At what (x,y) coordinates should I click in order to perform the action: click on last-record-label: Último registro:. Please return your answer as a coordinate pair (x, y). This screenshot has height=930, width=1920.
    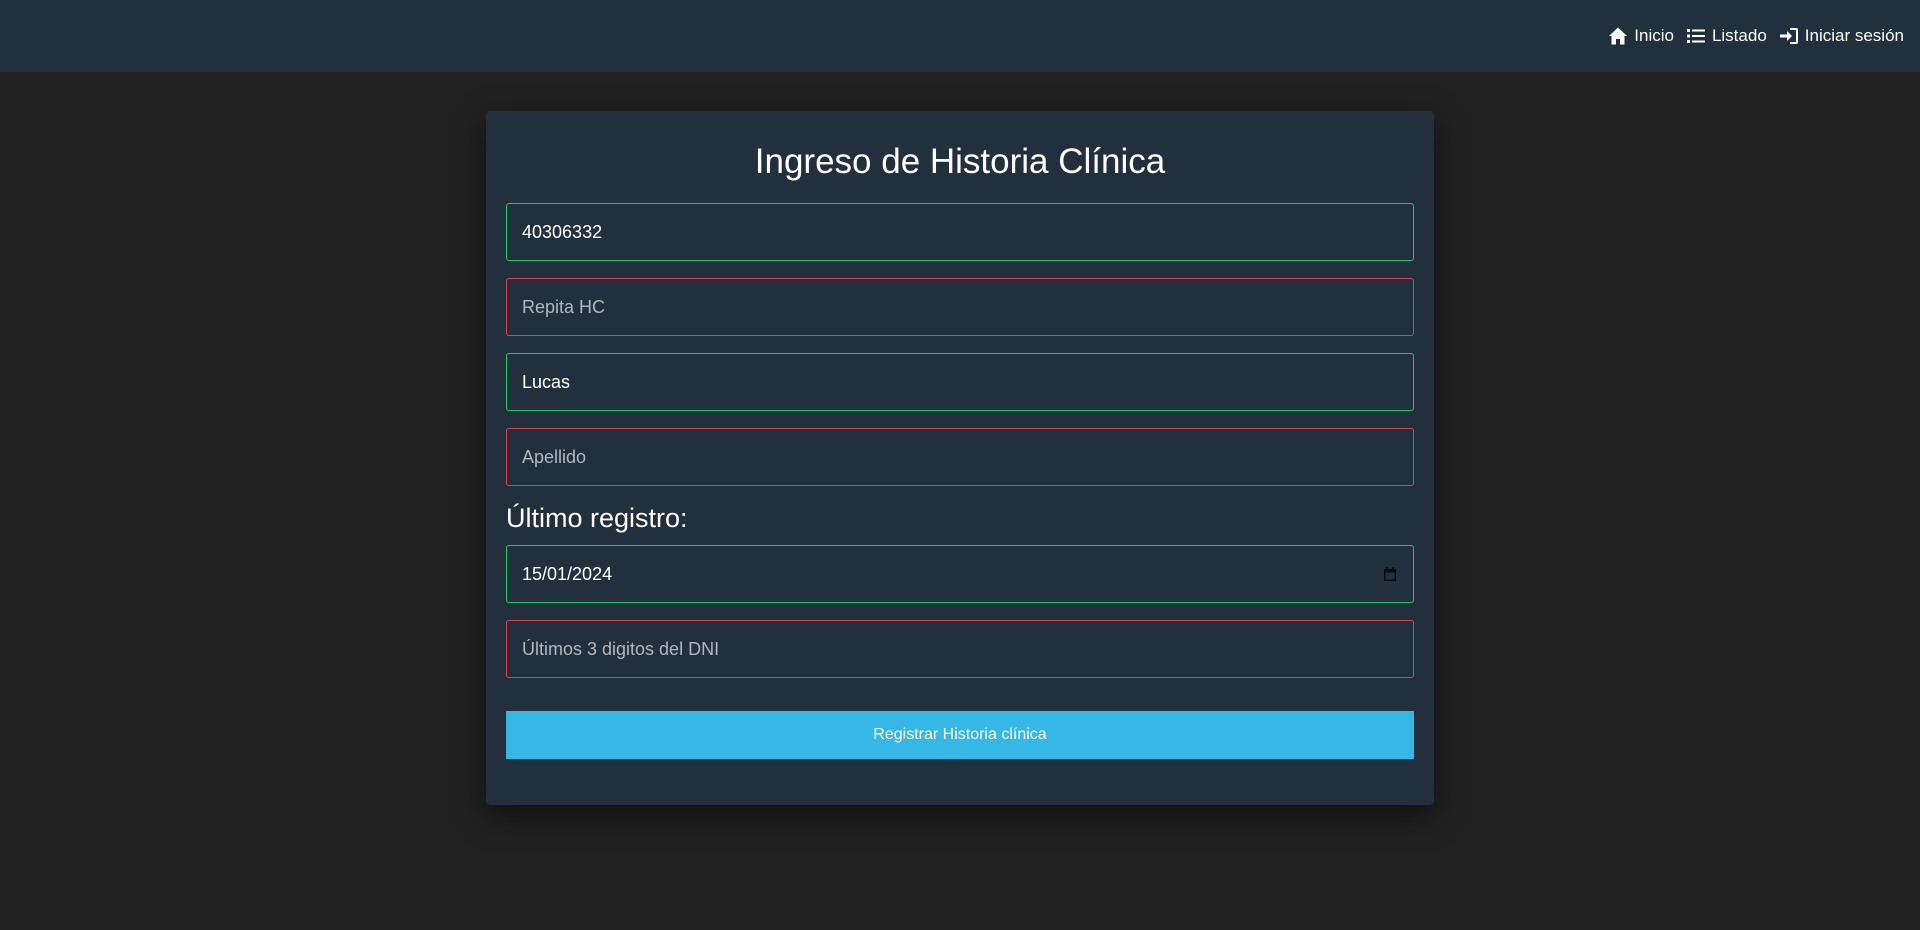
    Looking at the image, I should click on (597, 518).